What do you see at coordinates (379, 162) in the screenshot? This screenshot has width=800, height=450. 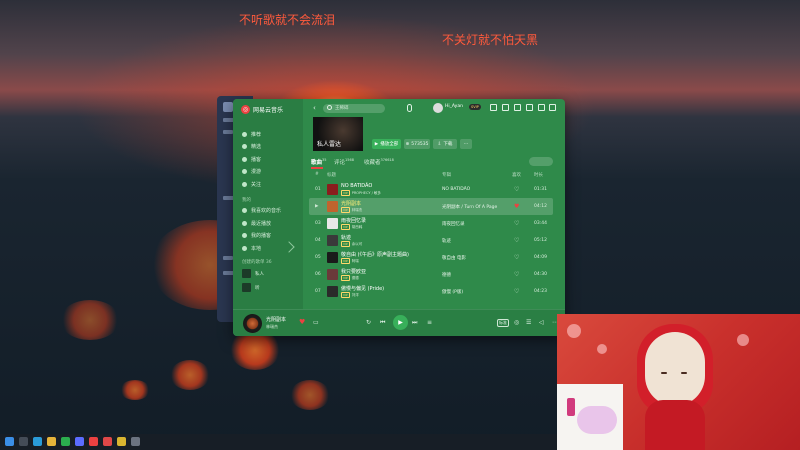 I see `tab-collectors: 收藏者376618` at bounding box center [379, 162].